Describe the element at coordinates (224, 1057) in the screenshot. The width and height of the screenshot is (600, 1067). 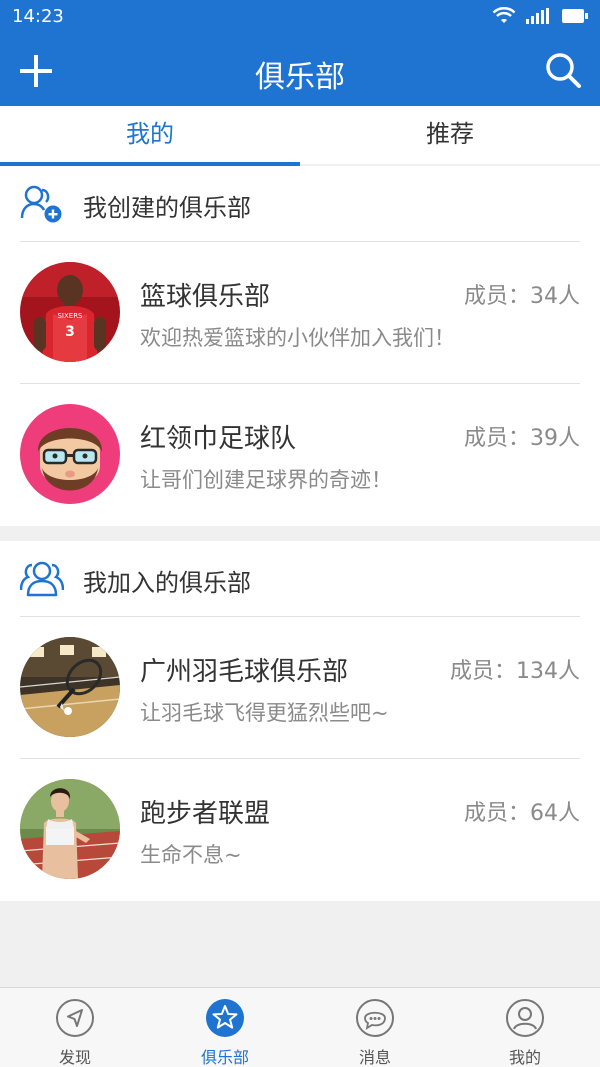
I see `tabbar-label: 俱乐部` at that location.